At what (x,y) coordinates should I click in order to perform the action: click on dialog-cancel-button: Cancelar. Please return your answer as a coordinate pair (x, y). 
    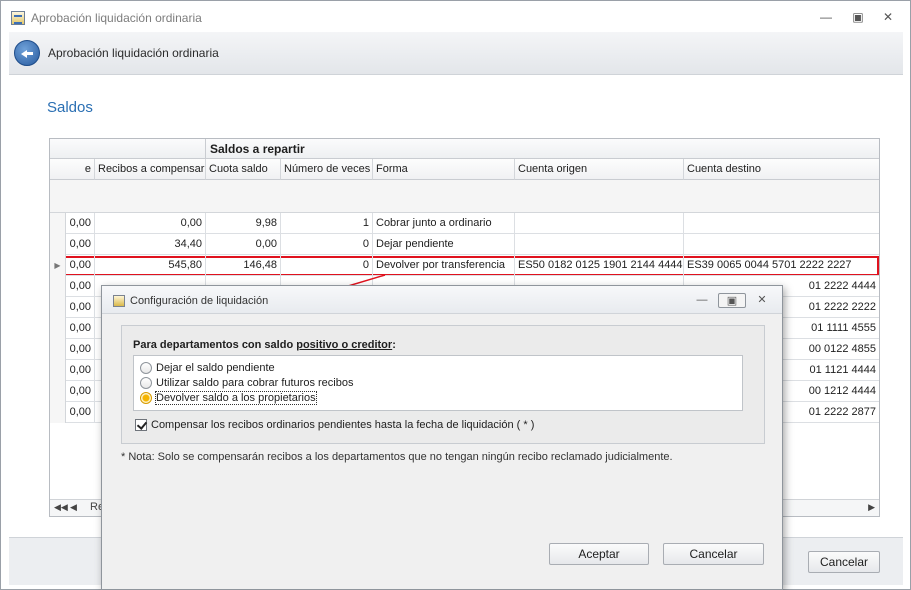
    Looking at the image, I should click on (713, 554).